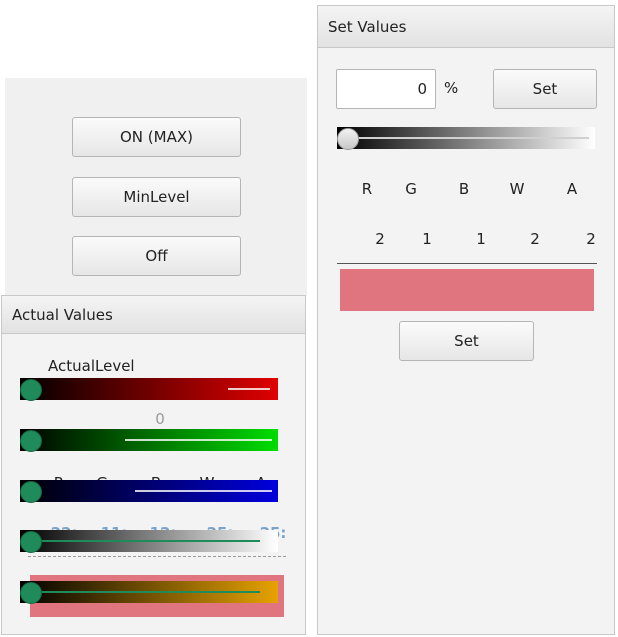 This screenshot has width=618, height=637. I want to click on on-max-button: ON (MAX), so click(156, 137).